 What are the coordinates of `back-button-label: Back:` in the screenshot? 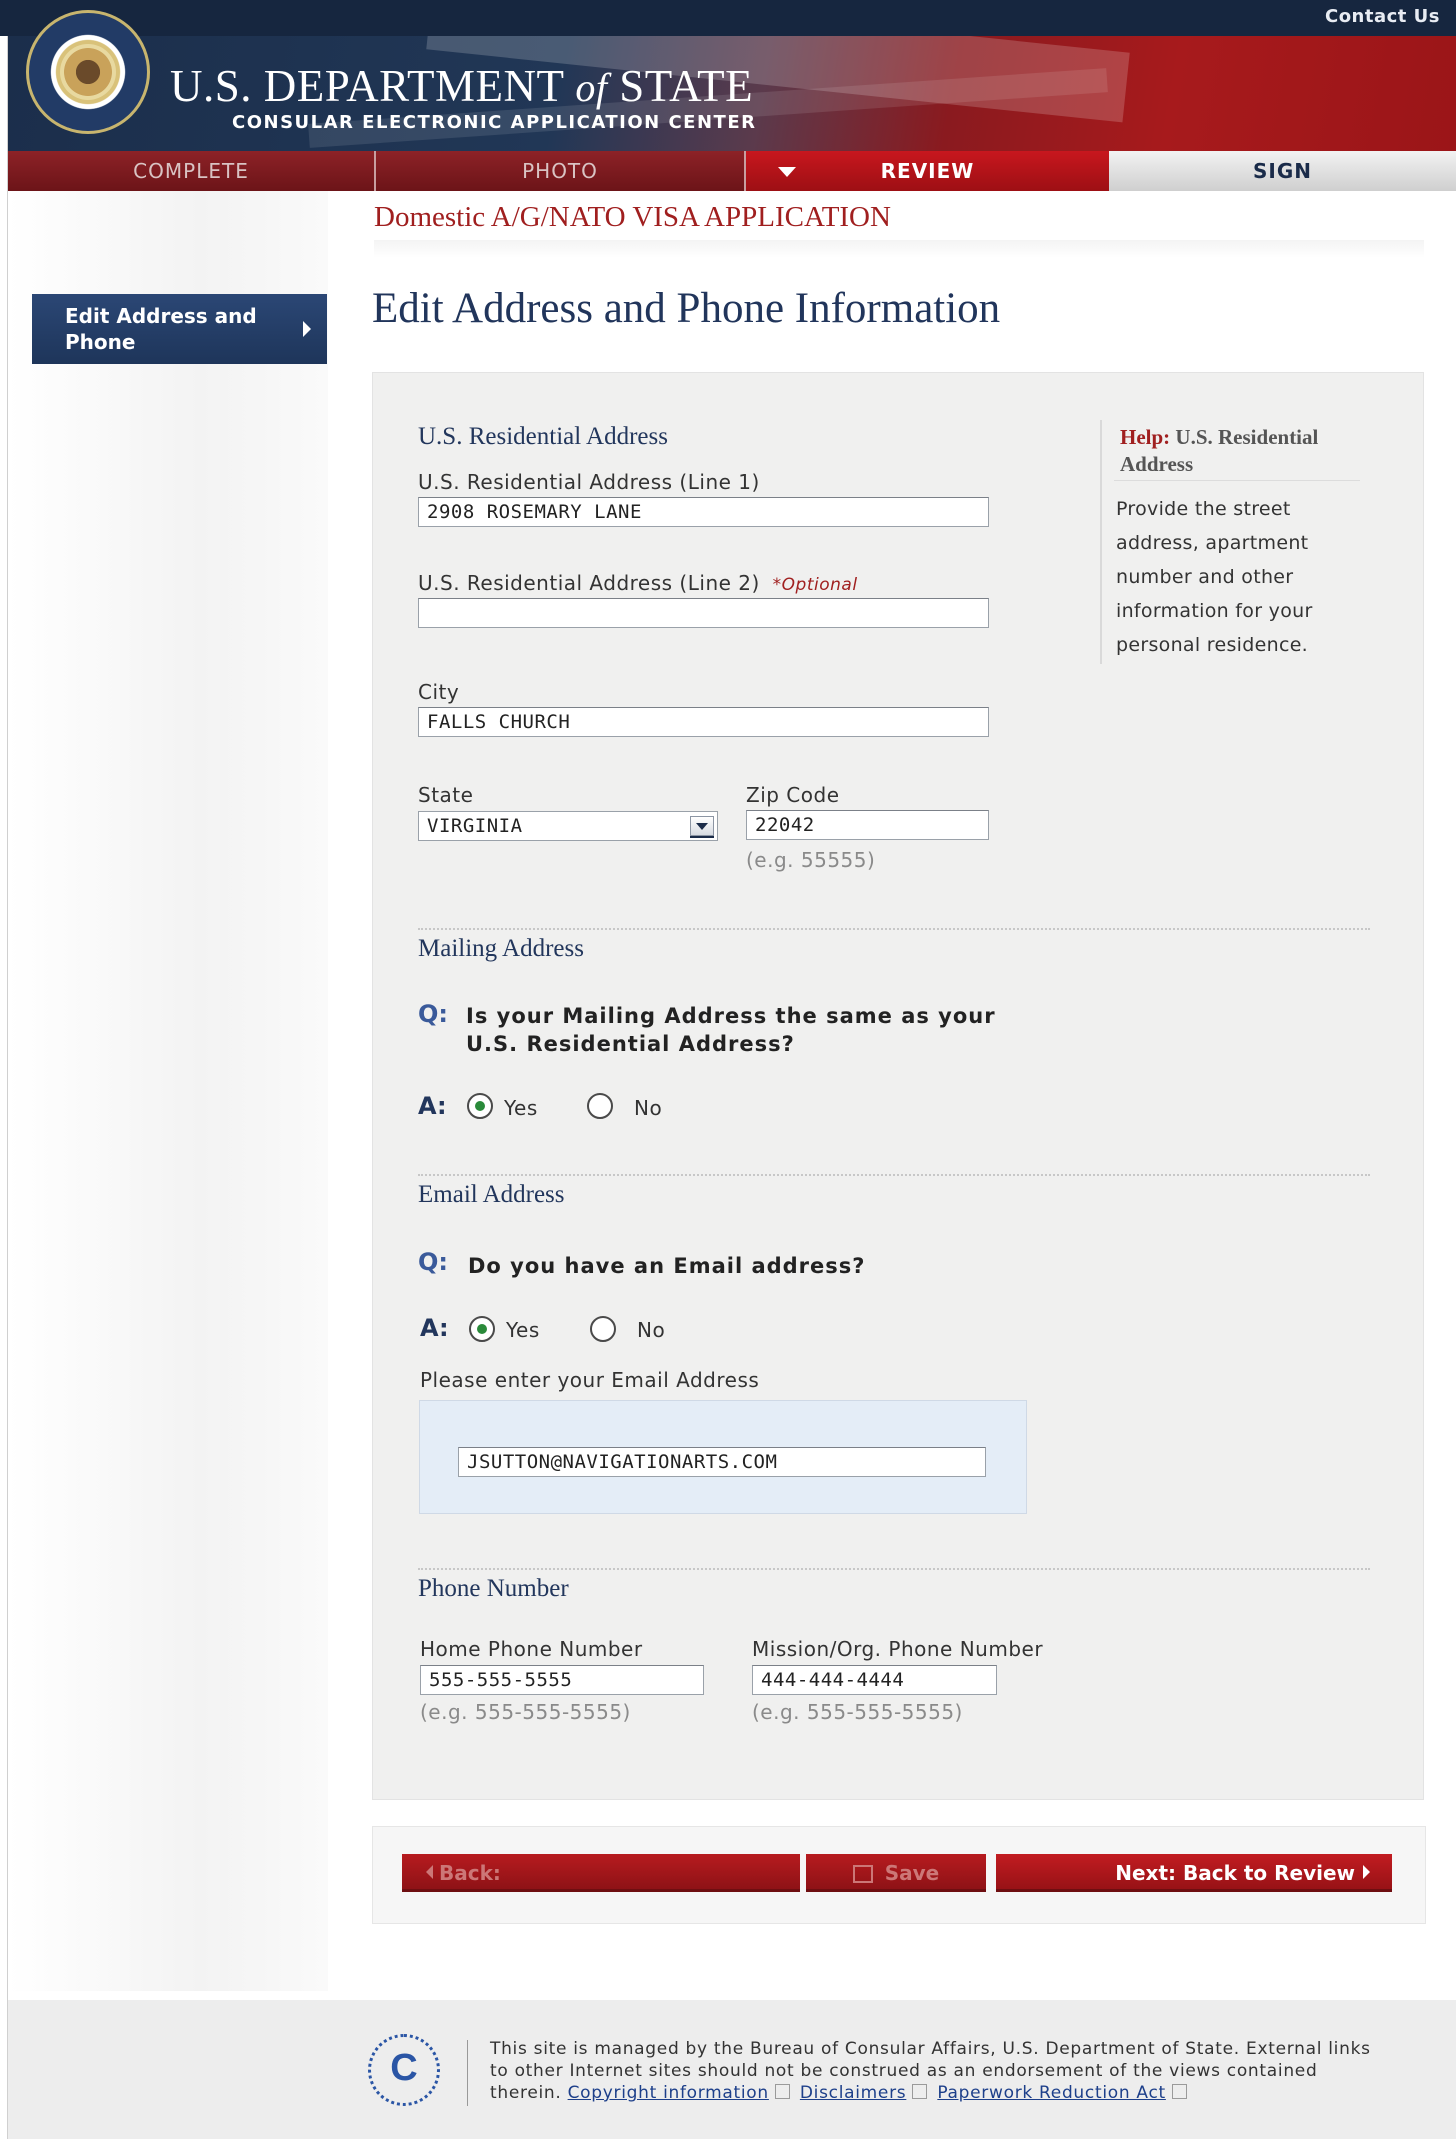 It's located at (470, 1873).